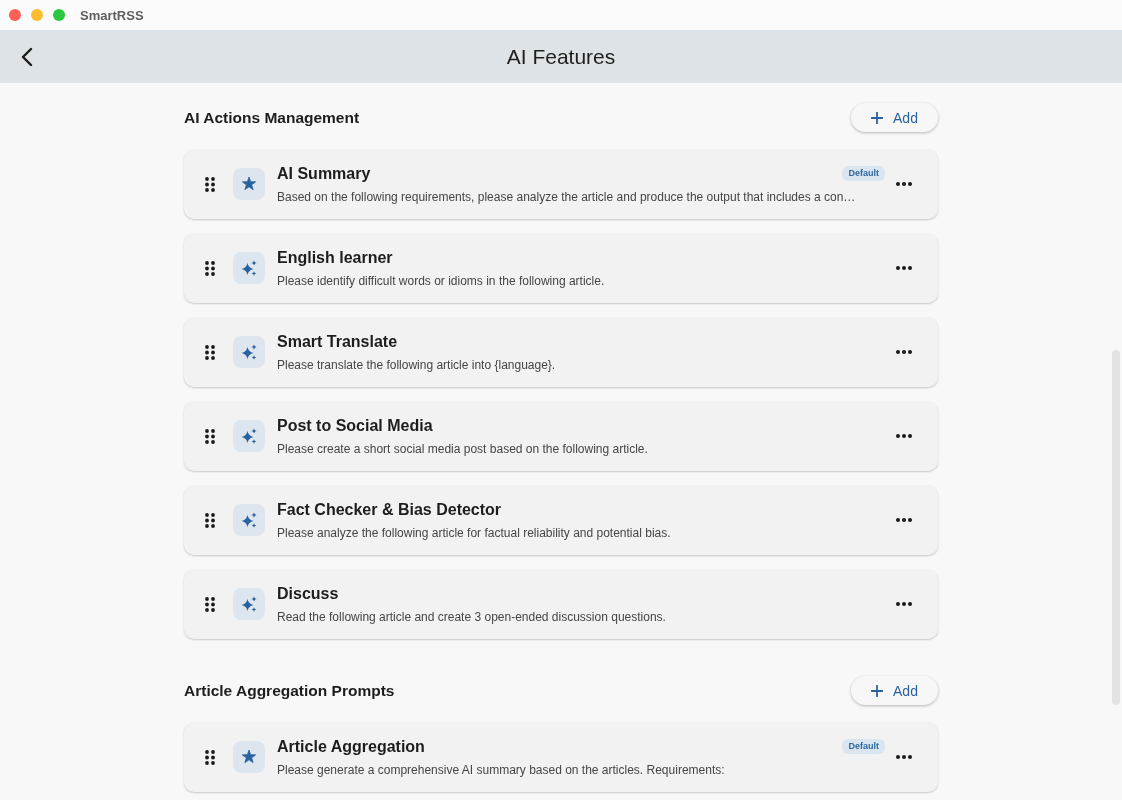 This screenshot has height=800, width=1122. I want to click on action-title: English learner, so click(335, 257).